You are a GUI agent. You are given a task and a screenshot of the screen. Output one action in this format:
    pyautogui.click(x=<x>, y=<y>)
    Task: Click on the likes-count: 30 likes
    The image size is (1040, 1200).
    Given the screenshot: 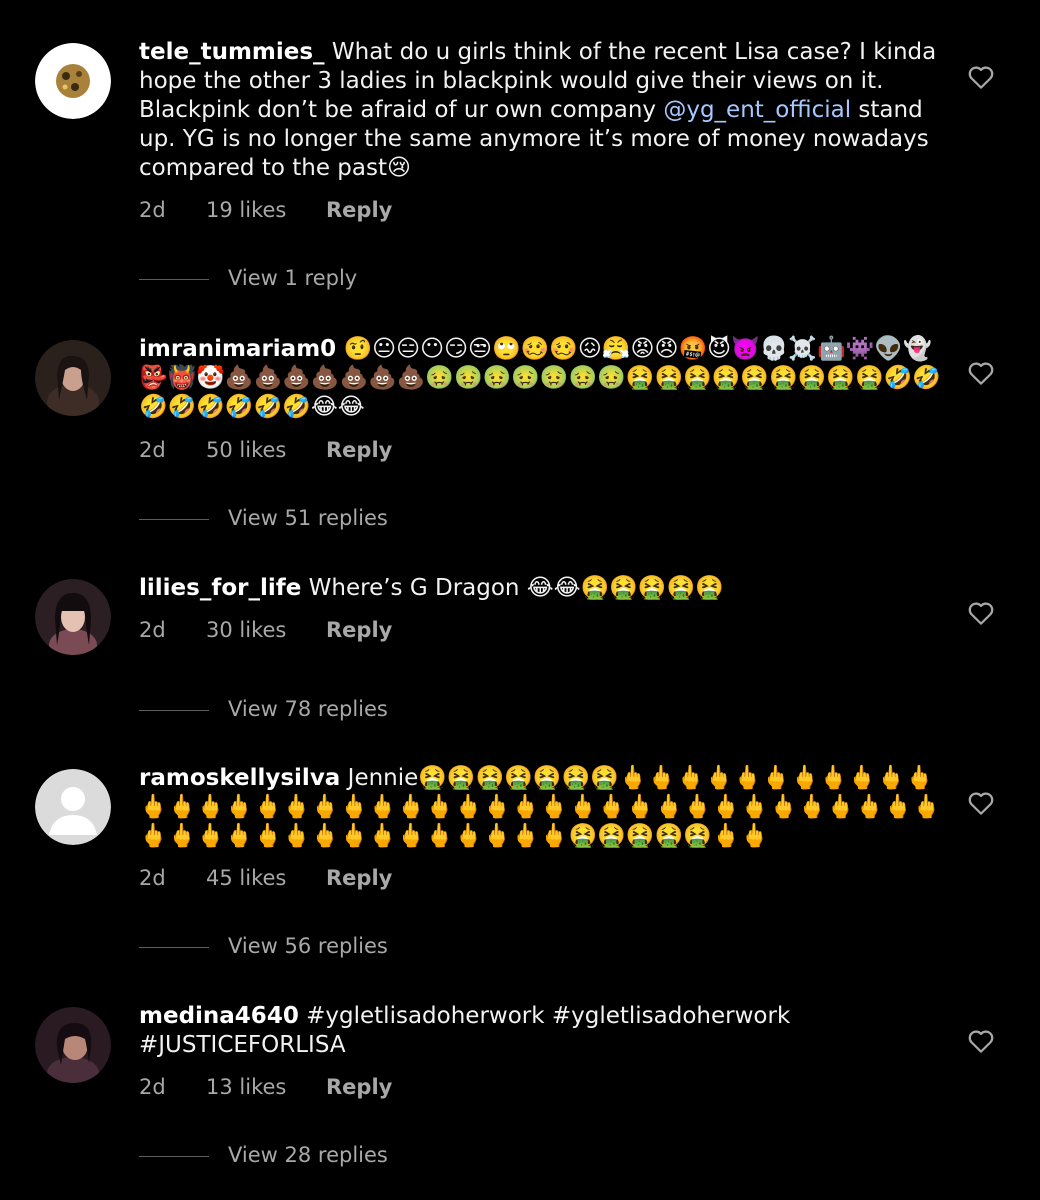 What is the action you would take?
    pyautogui.click(x=266, y=630)
    